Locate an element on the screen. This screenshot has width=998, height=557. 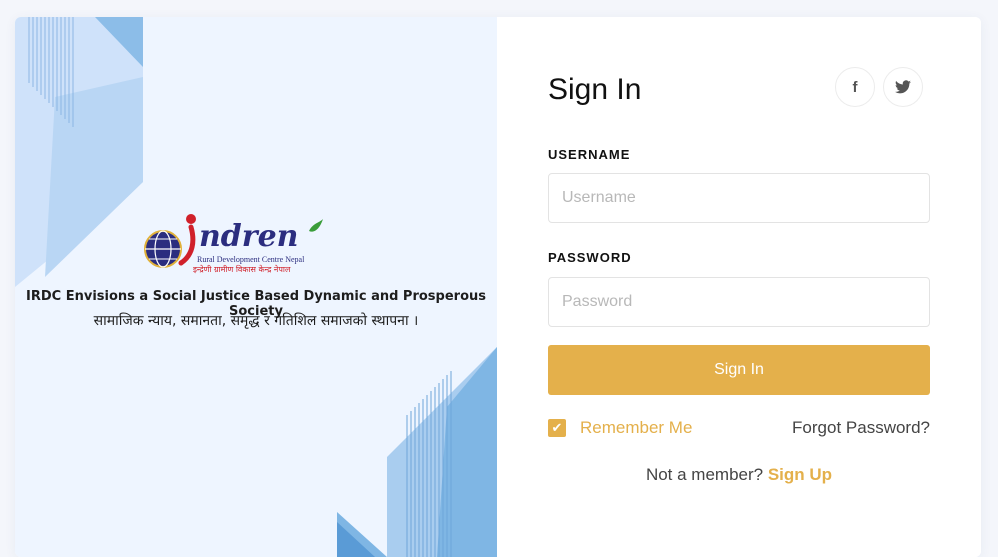
password-label: PASSWORD is located at coordinates (590, 257).